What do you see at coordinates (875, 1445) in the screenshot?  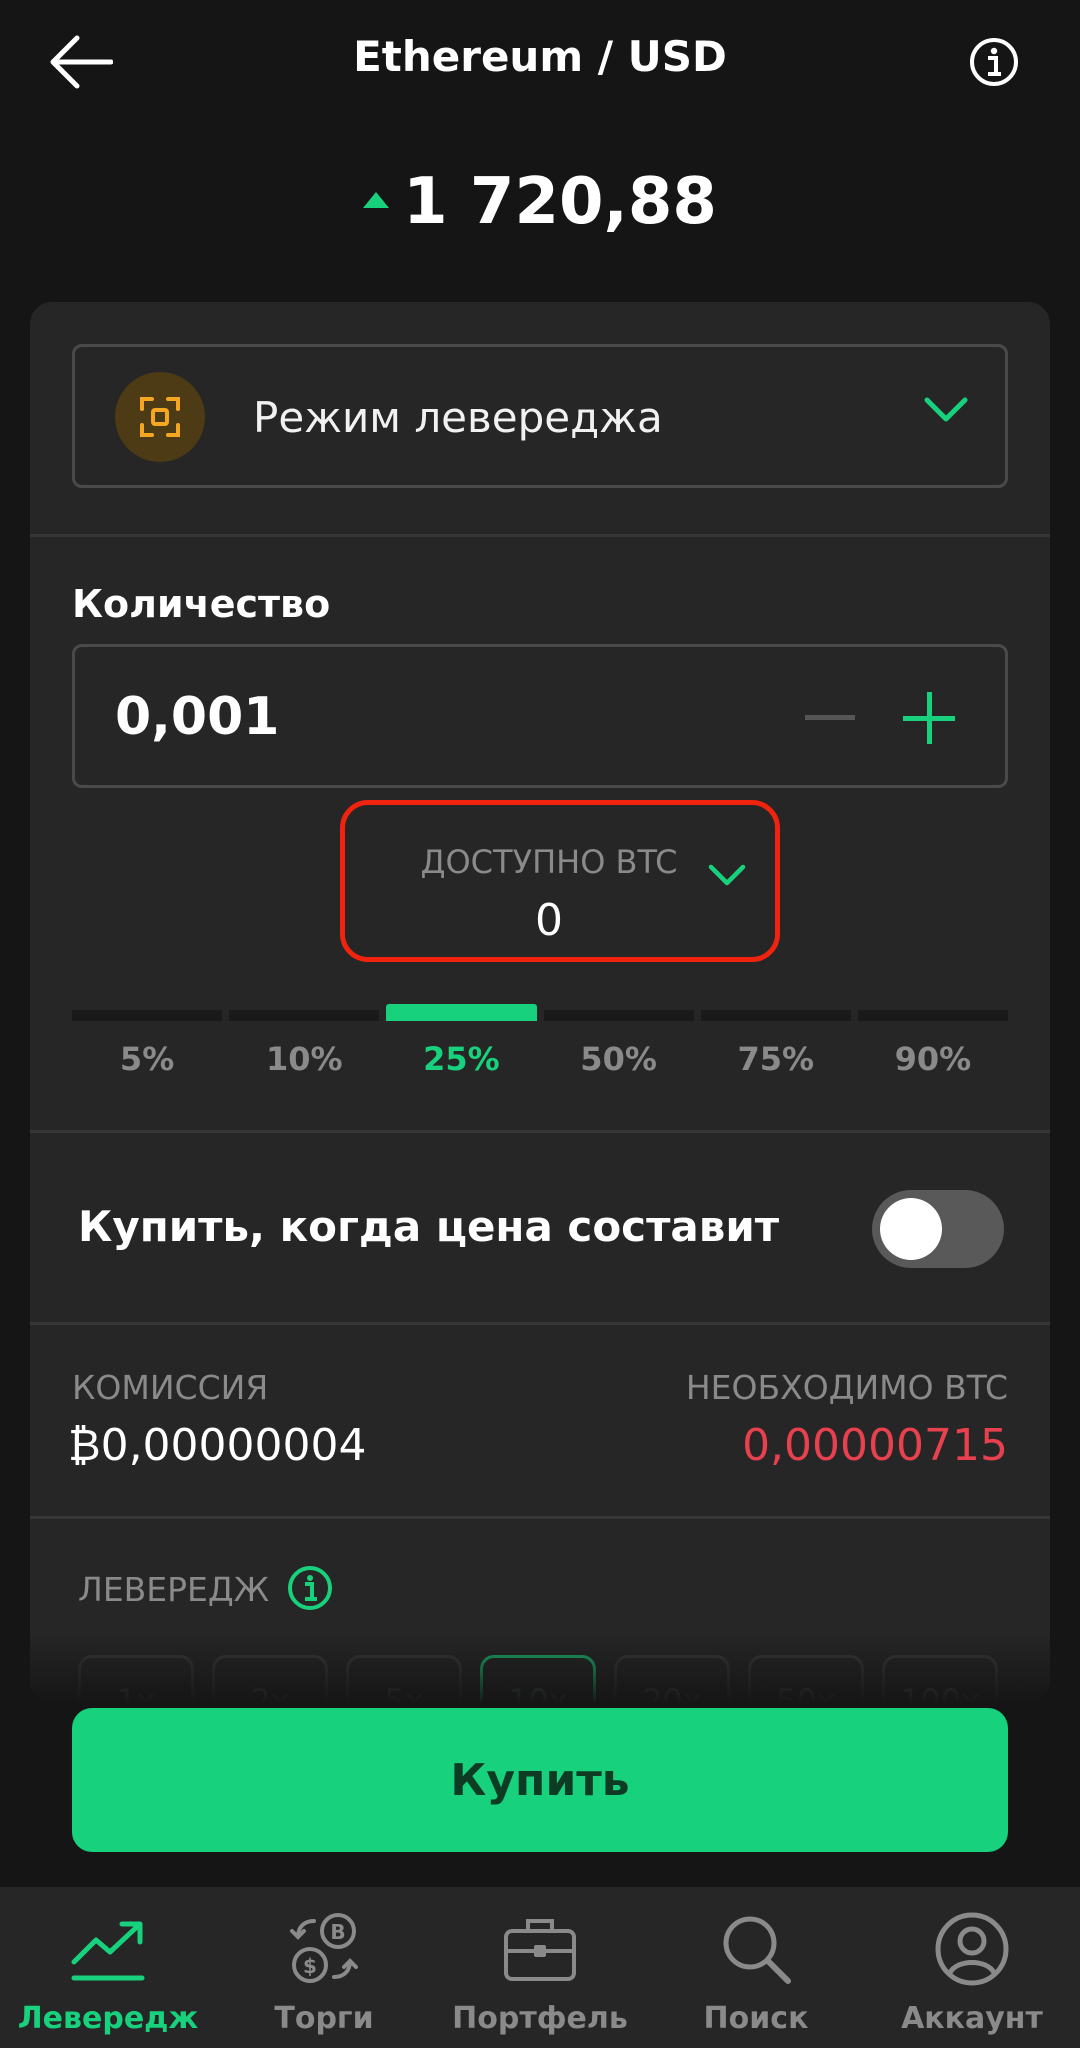 I see `required-value: 0,00000715` at bounding box center [875, 1445].